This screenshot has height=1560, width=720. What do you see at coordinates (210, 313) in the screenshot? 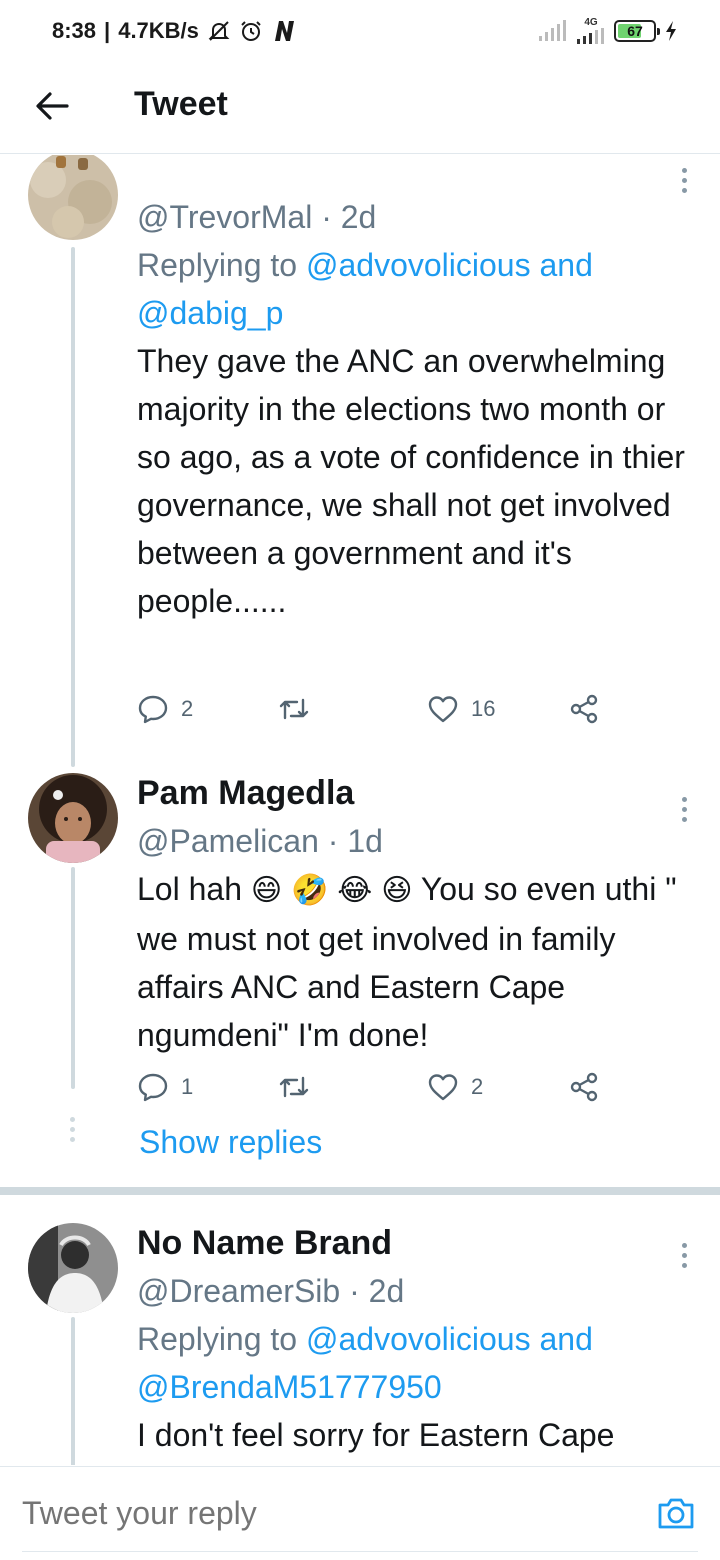
I see `mention-link: @dabig_p` at bounding box center [210, 313].